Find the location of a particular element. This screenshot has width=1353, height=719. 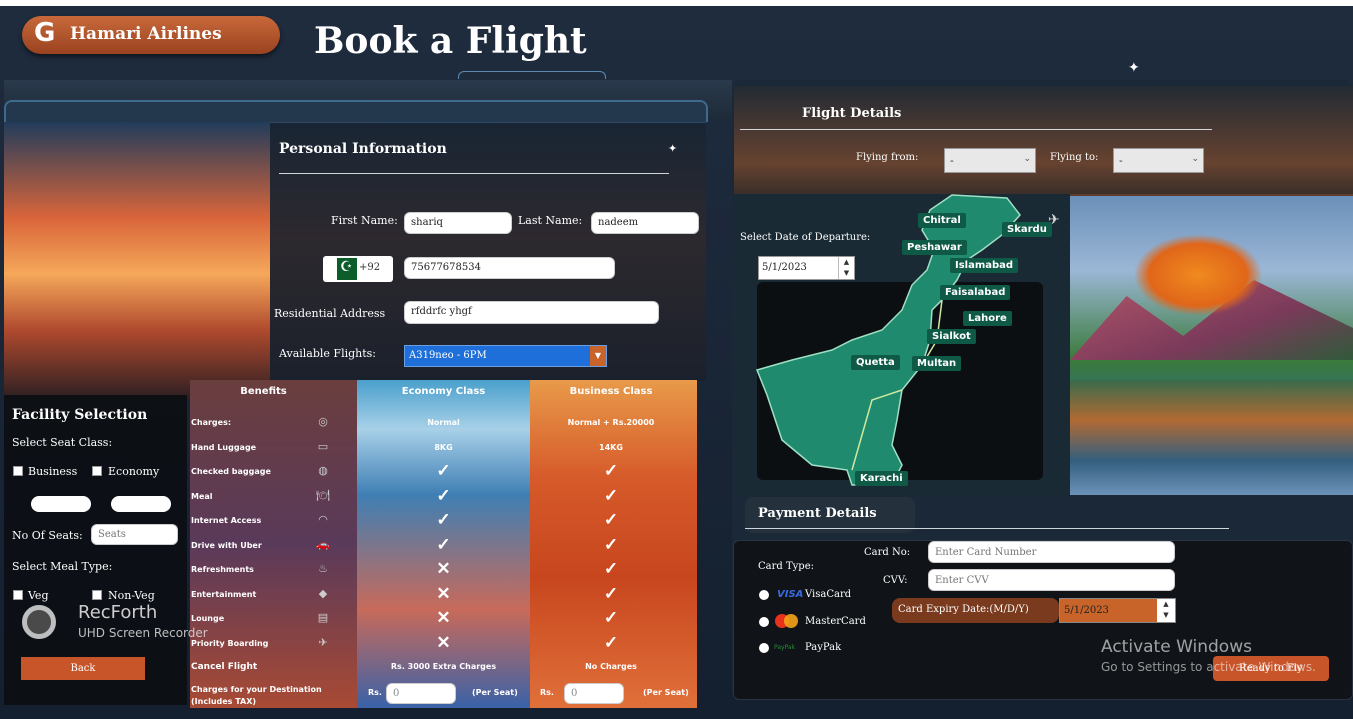

economy-checkbox is located at coordinates (97, 471).